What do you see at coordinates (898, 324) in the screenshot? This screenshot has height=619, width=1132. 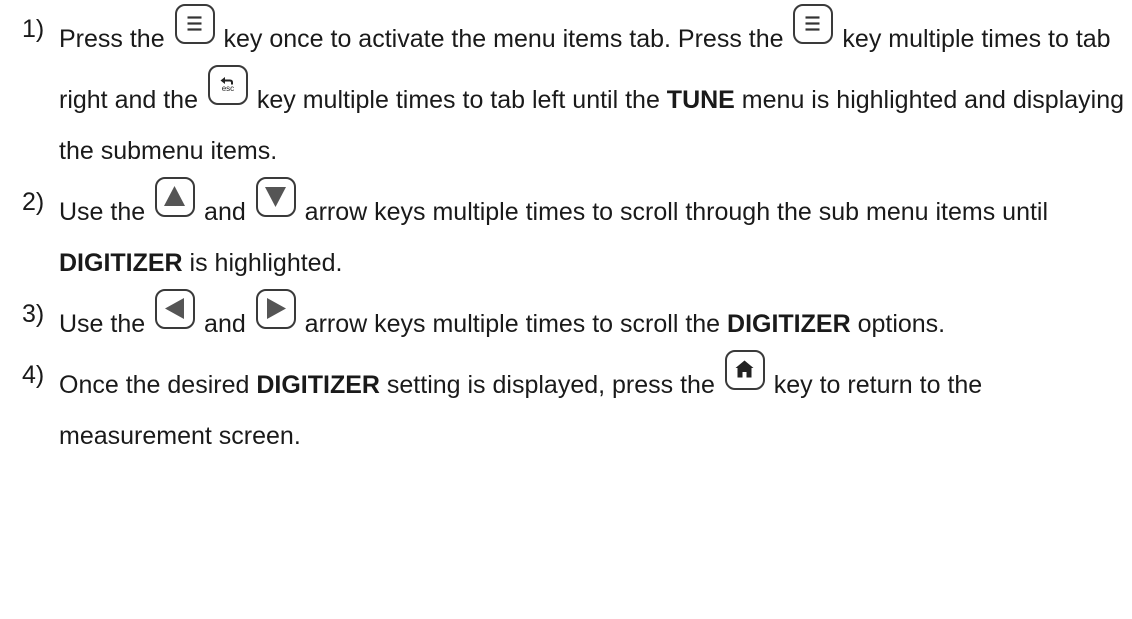 I see `step-text: options.` at bounding box center [898, 324].